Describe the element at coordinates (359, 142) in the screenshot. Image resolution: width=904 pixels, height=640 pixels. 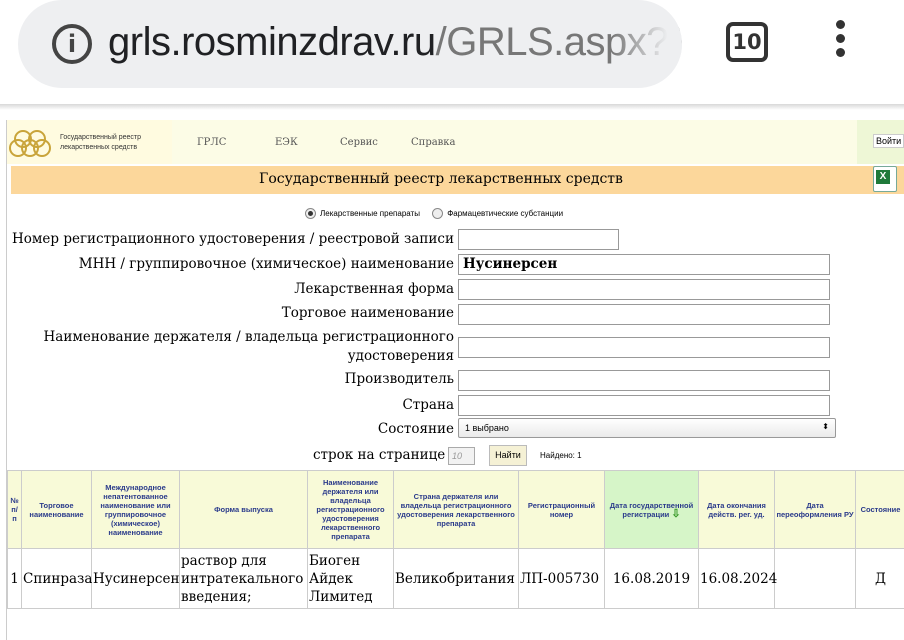
I see `nav-service: Сервис` at that location.